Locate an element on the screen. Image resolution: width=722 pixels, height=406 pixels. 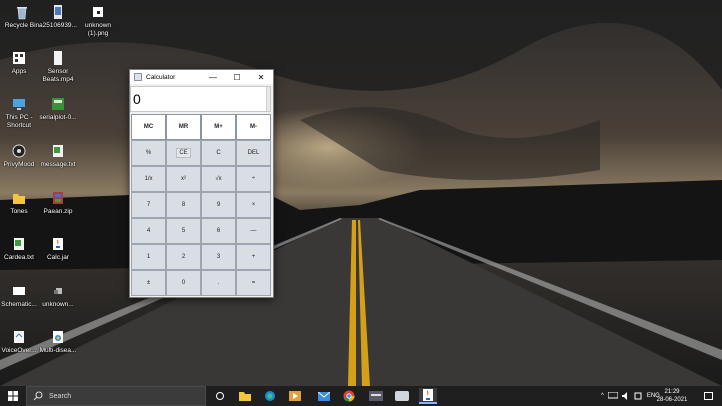
desktop-icon-png-file: unknown (1).png is located at coordinates (98, 21).